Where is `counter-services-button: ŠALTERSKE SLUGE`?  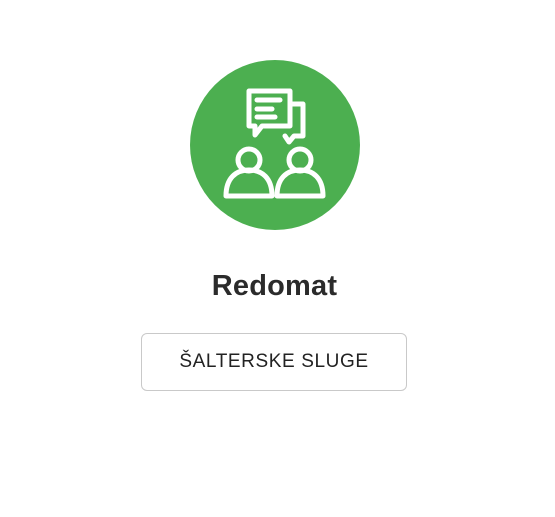
counter-services-button: ŠALTERSKE SLUGE is located at coordinates (274, 362).